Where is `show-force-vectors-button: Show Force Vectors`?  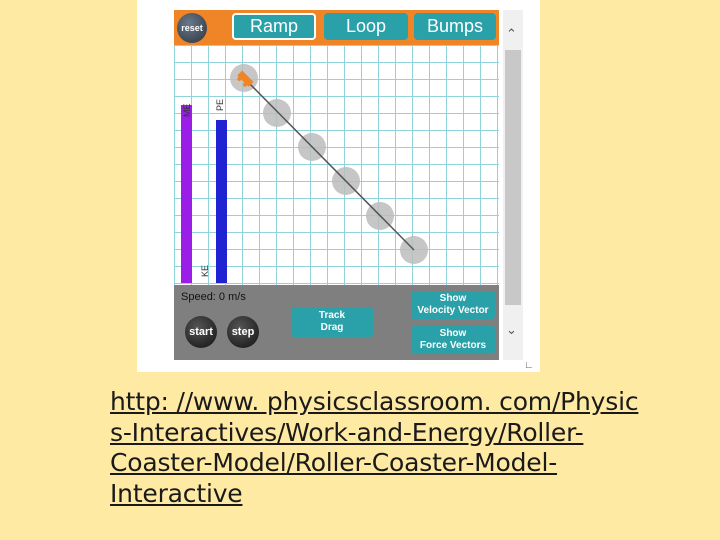 show-force-vectors-button: Show Force Vectors is located at coordinates (453, 340).